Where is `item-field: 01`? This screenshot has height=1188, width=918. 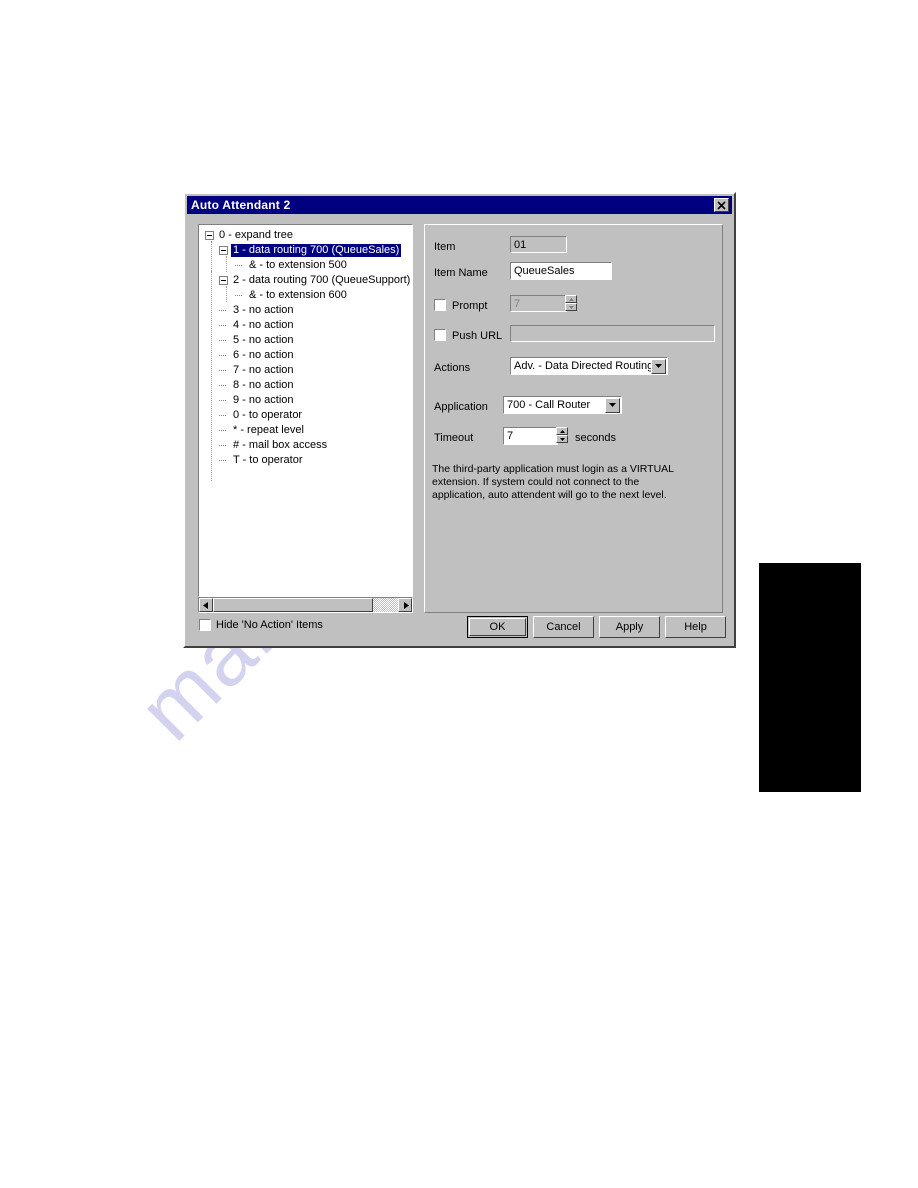
item-field: 01 is located at coordinates (538, 244).